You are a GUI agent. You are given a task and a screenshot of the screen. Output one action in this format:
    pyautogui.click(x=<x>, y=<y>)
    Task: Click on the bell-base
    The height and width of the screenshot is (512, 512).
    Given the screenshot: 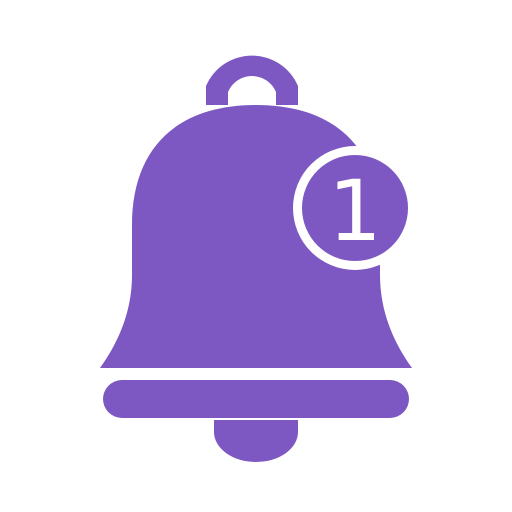 What is the action you would take?
    pyautogui.click(x=256, y=399)
    